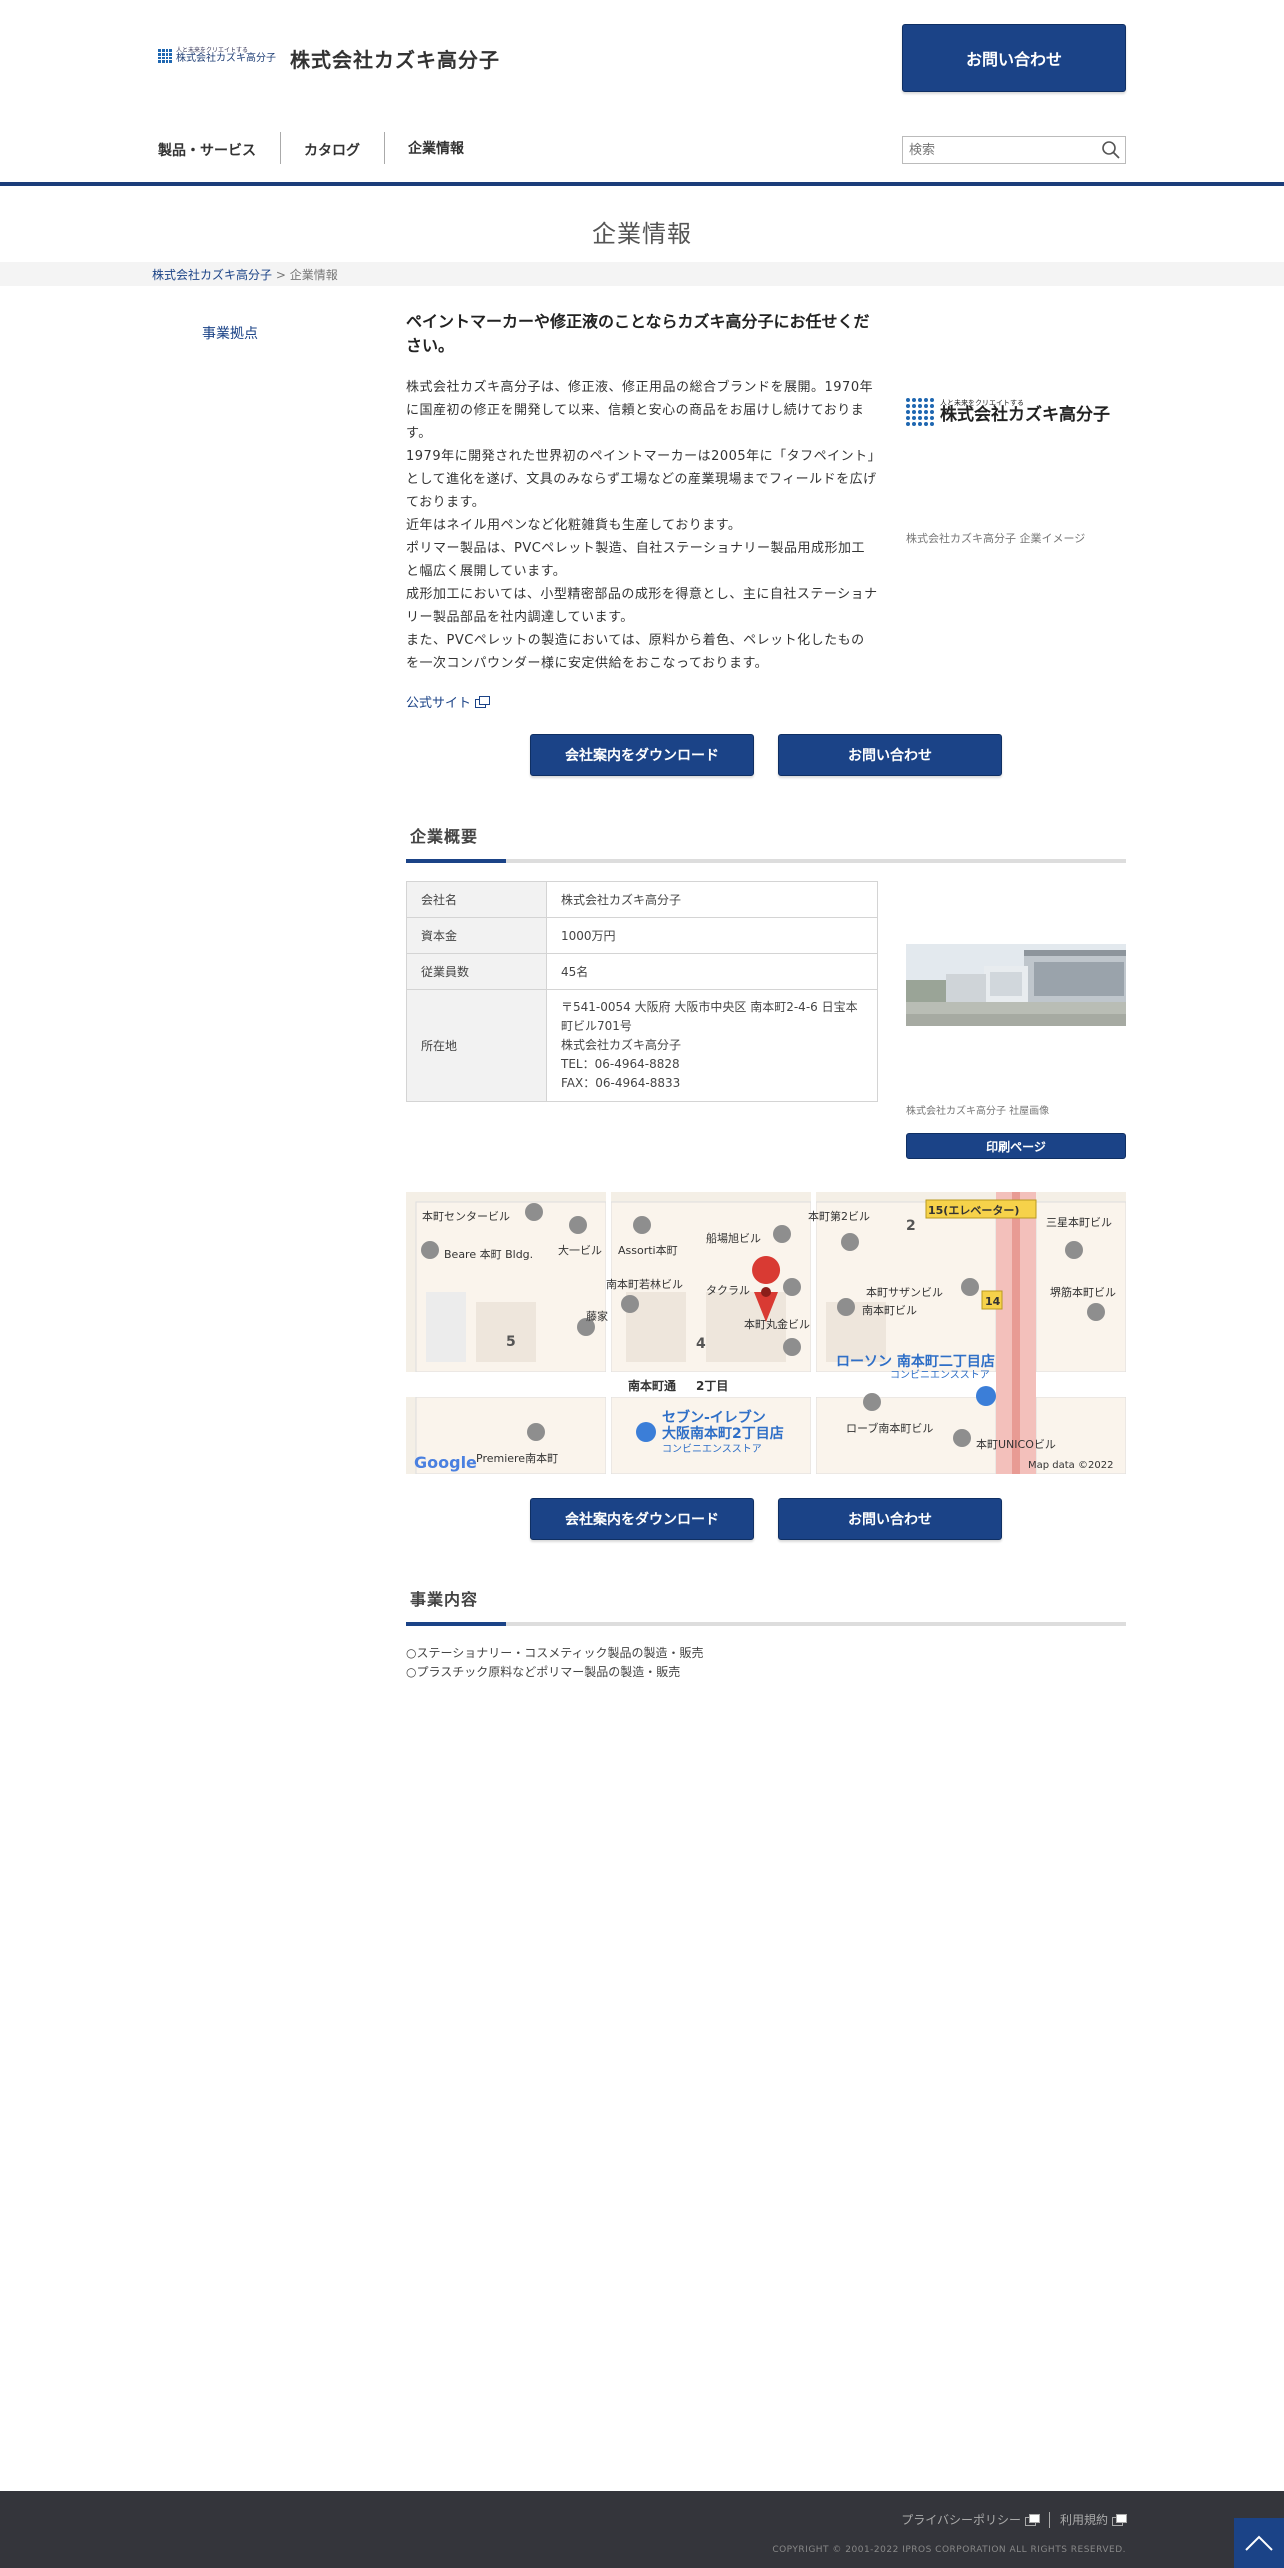 This screenshot has width=1284, height=2568. Describe the element at coordinates (1016, 1444) in the screenshot. I see `svg-text: 本町UNICOビル` at that location.